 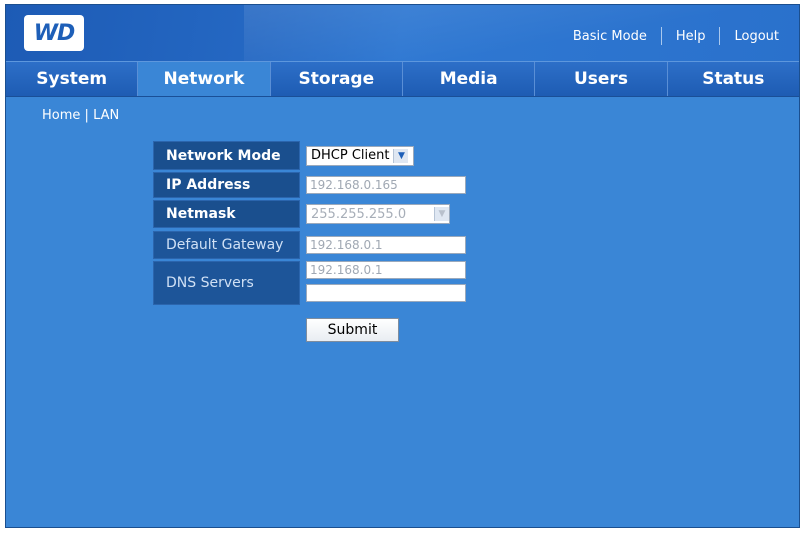 What do you see at coordinates (337, 79) in the screenshot?
I see `tab-storage: Storage` at bounding box center [337, 79].